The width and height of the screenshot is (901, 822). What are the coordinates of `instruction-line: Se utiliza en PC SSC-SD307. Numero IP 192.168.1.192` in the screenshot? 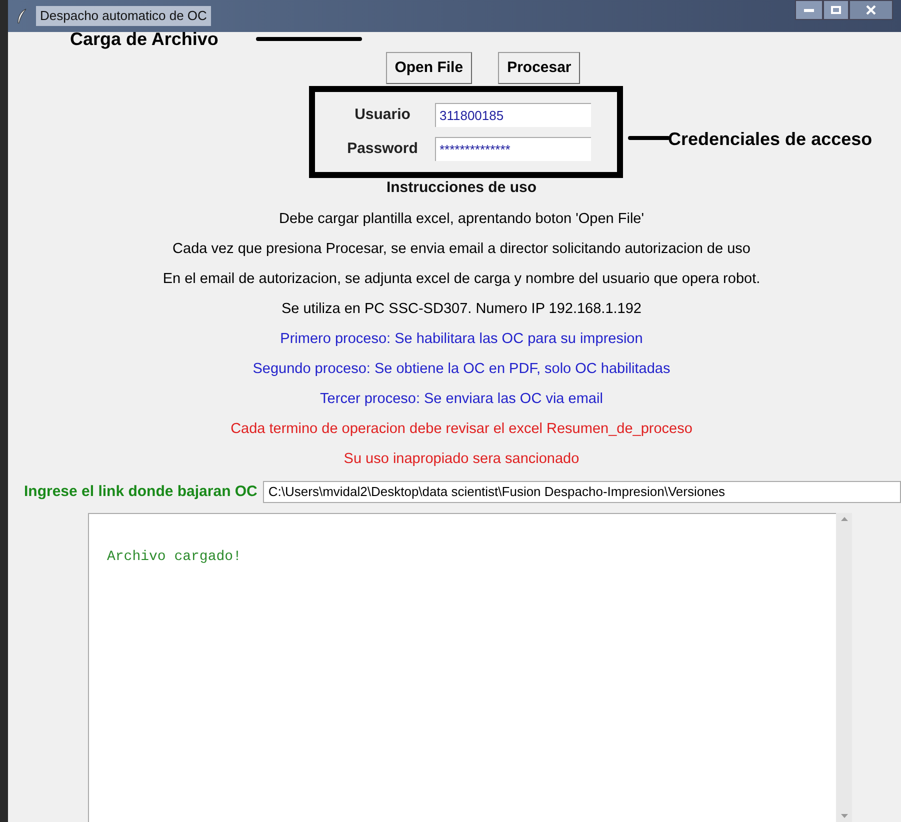 It's located at (461, 309).